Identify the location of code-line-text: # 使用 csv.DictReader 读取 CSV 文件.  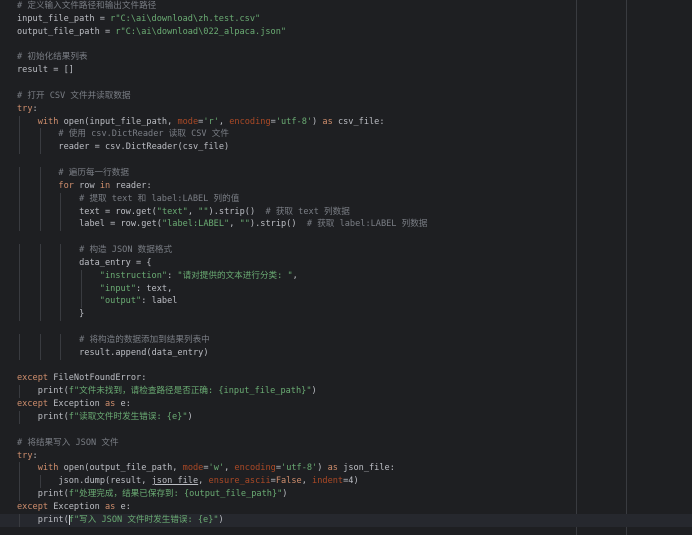
(143, 134).